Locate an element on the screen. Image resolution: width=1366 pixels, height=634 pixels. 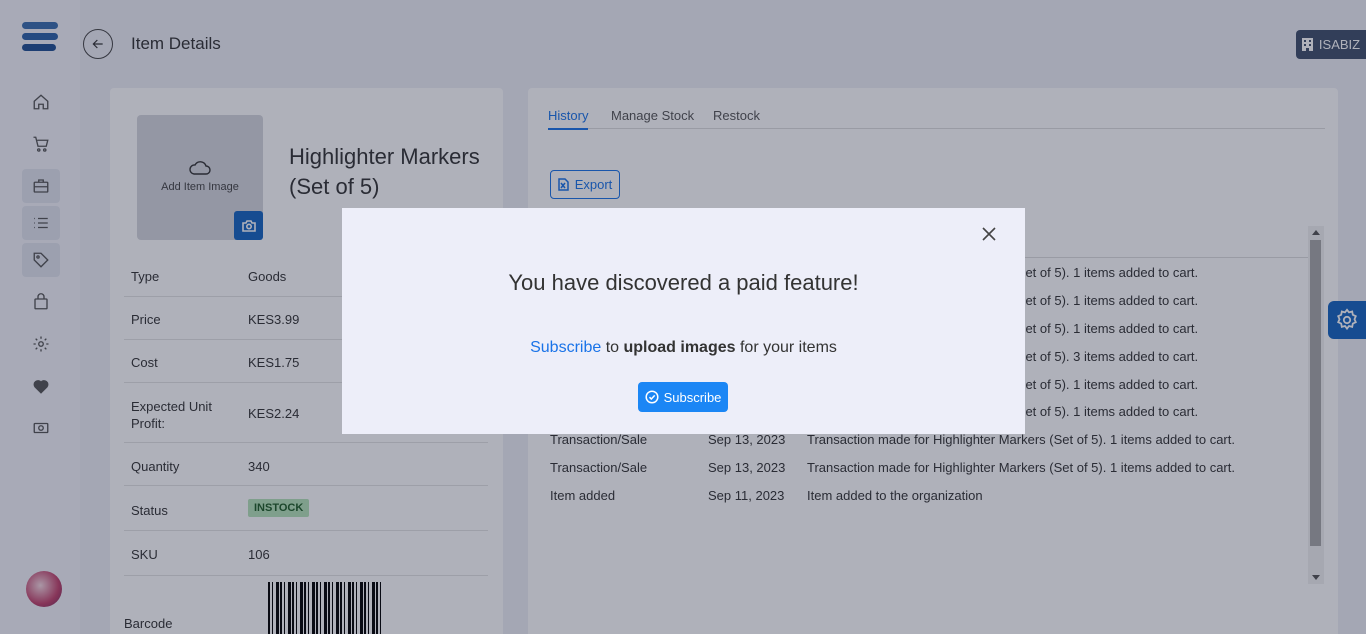
check-circle-icon is located at coordinates (652, 397).